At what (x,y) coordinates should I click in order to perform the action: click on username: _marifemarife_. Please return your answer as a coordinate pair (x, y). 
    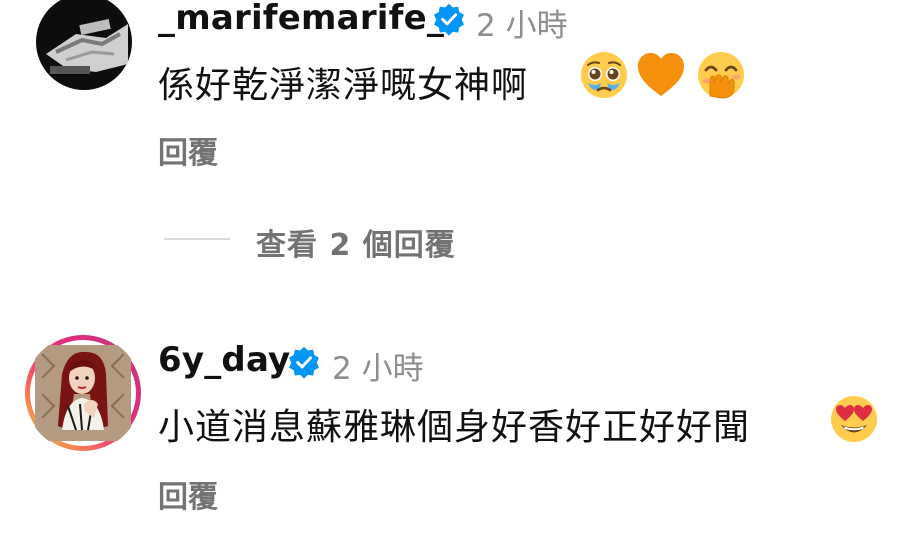
    Looking at the image, I should click on (301, 19).